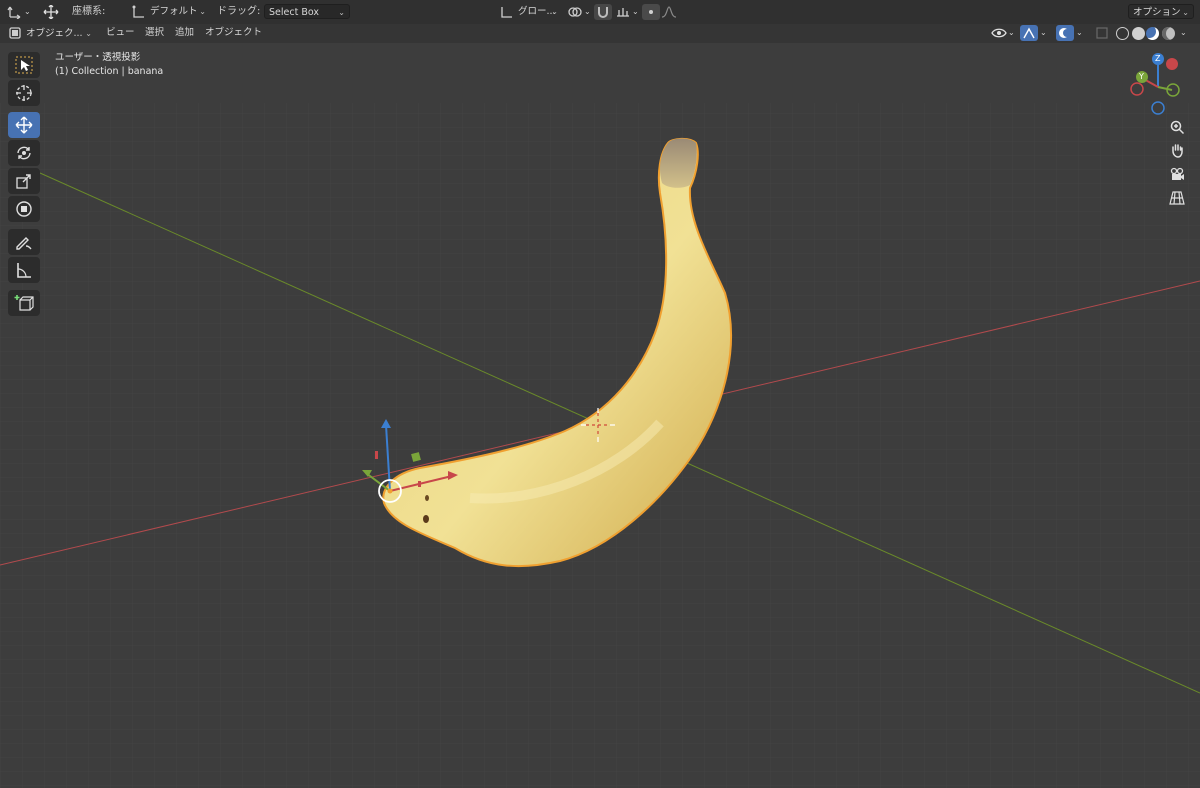 This screenshot has height=788, width=1200. Describe the element at coordinates (1180, 201) in the screenshot. I see `grid-perspective-icon` at that location.